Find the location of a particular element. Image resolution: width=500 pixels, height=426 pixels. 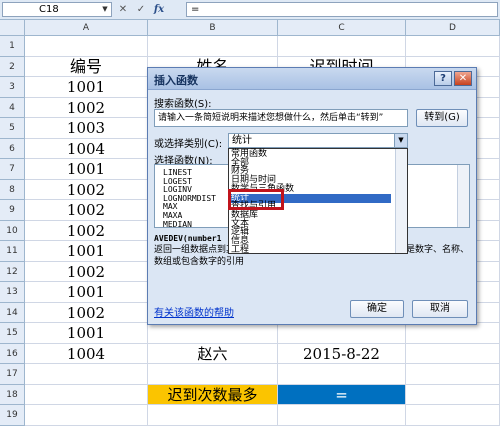

row-header: 4 is located at coordinates (12, 107).